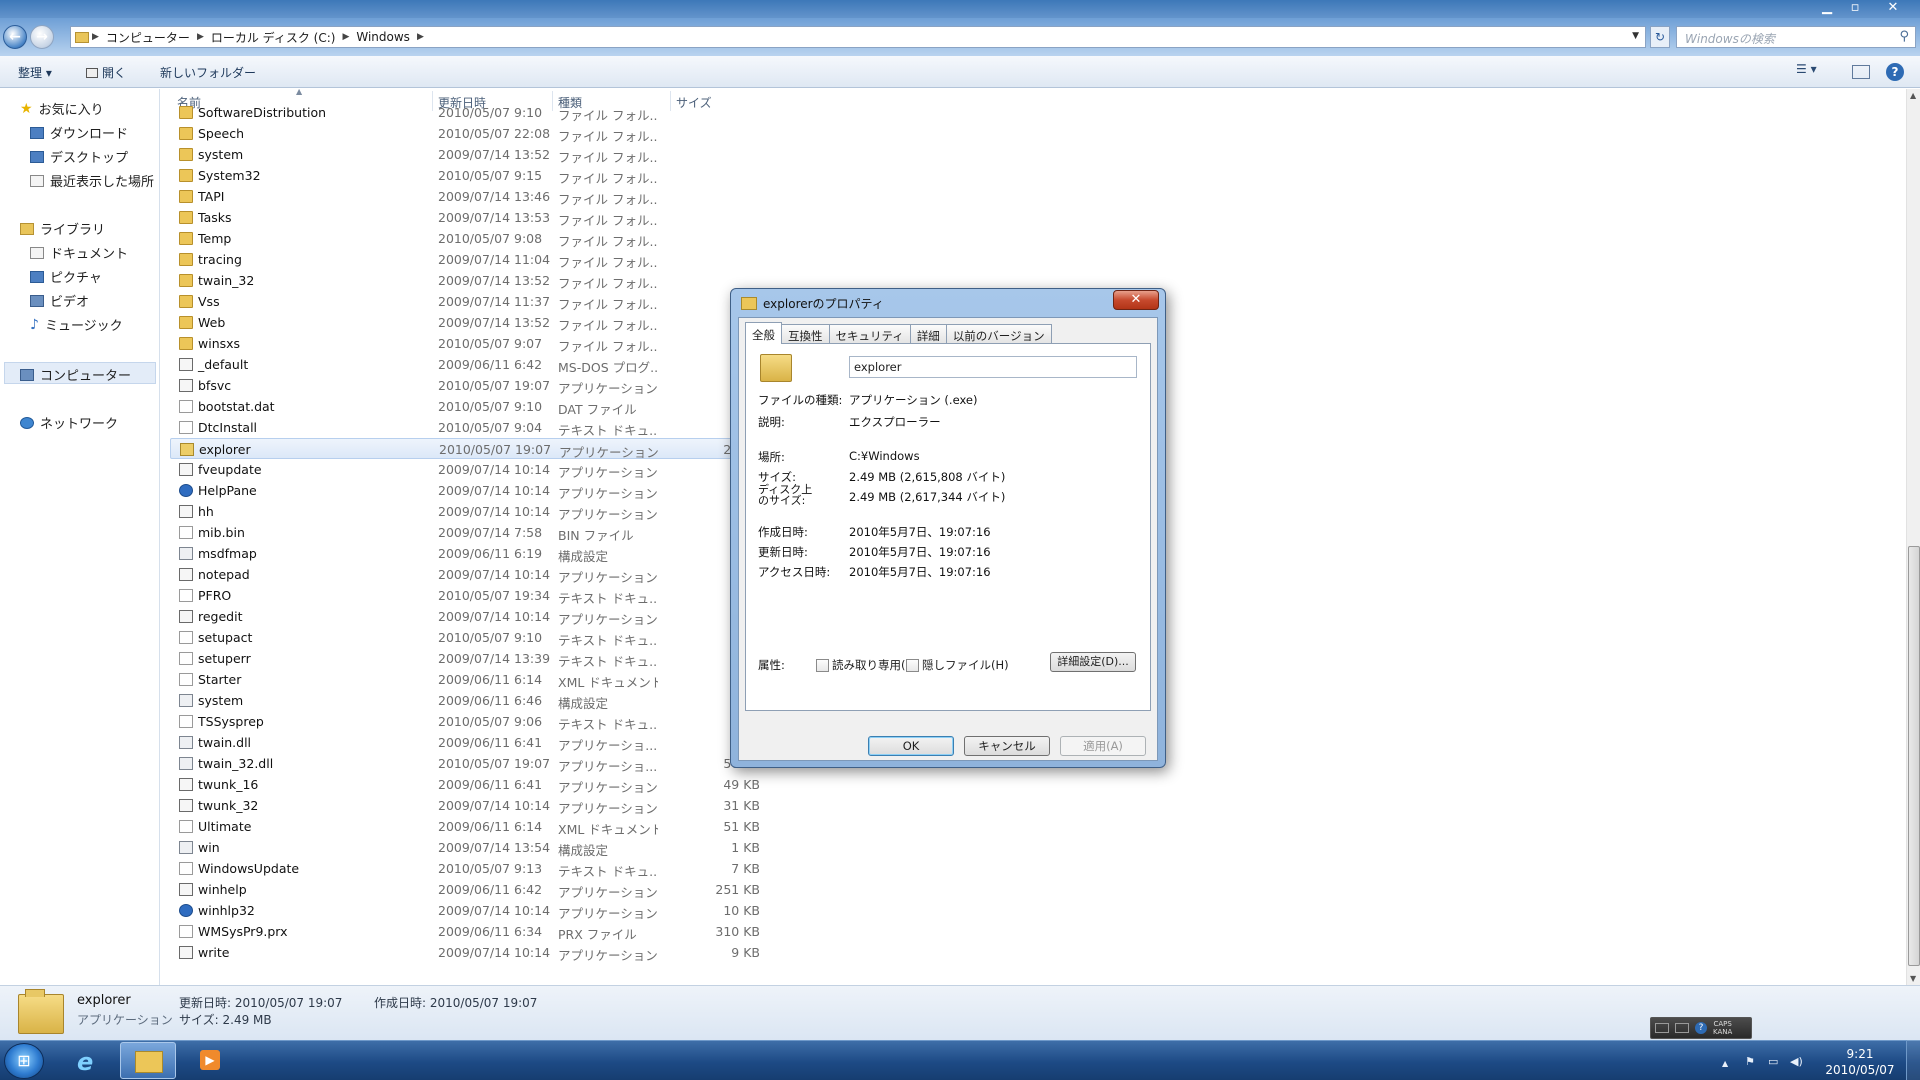  What do you see at coordinates (59, 300) in the screenshot?
I see `nav-videos: ビデオ` at bounding box center [59, 300].